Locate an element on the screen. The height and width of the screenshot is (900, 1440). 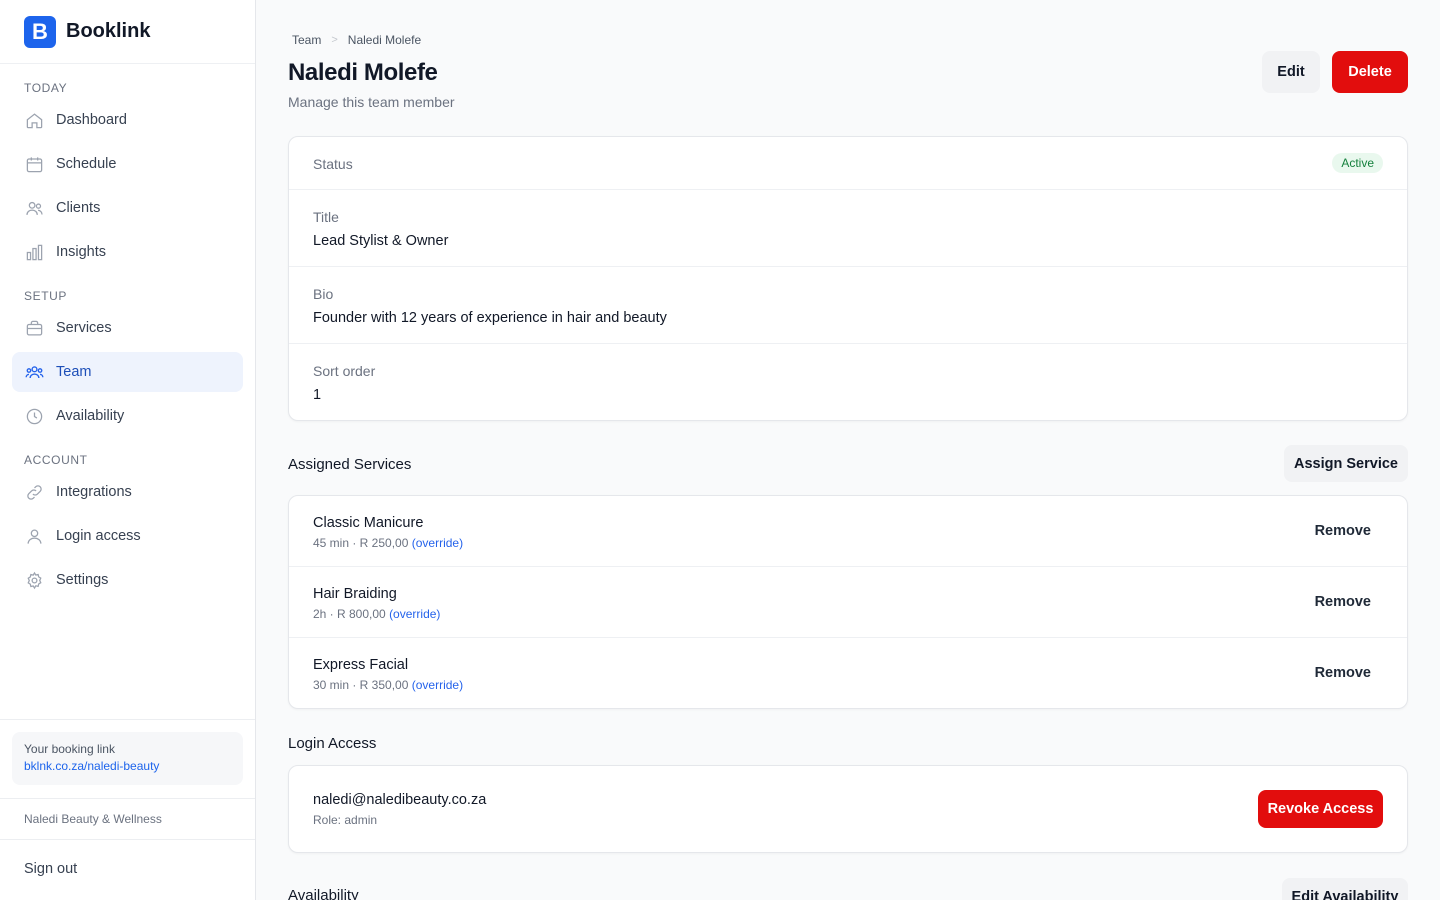
nav-section-account: ACCOUNT is located at coordinates (56, 460).